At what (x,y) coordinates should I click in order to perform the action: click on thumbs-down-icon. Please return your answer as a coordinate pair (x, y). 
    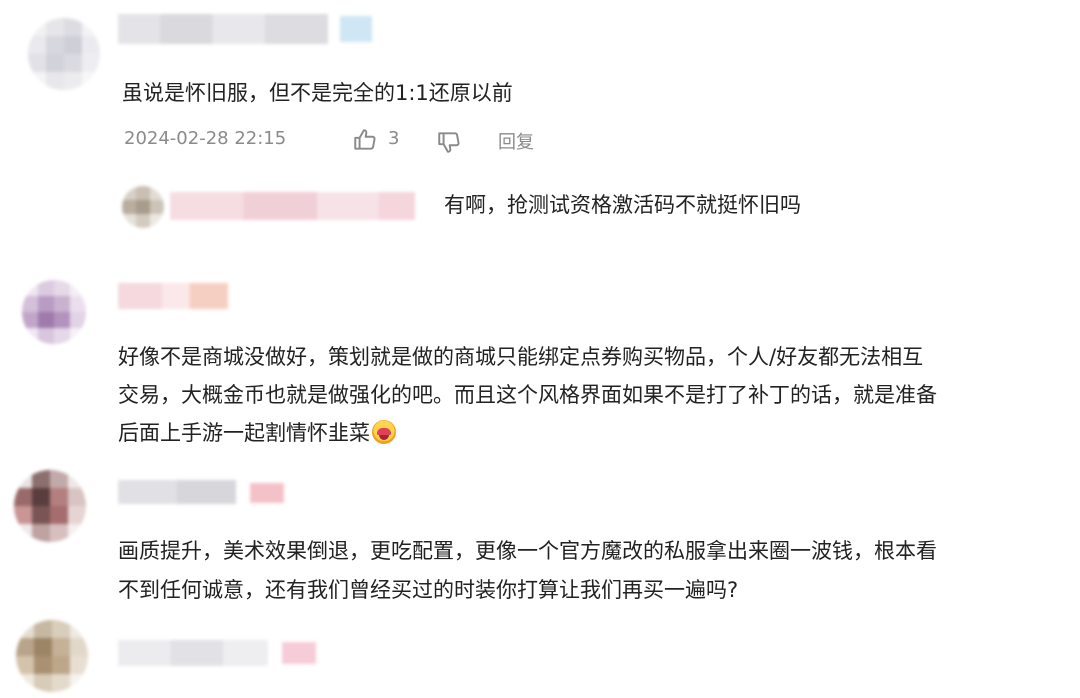
    Looking at the image, I should click on (449, 142).